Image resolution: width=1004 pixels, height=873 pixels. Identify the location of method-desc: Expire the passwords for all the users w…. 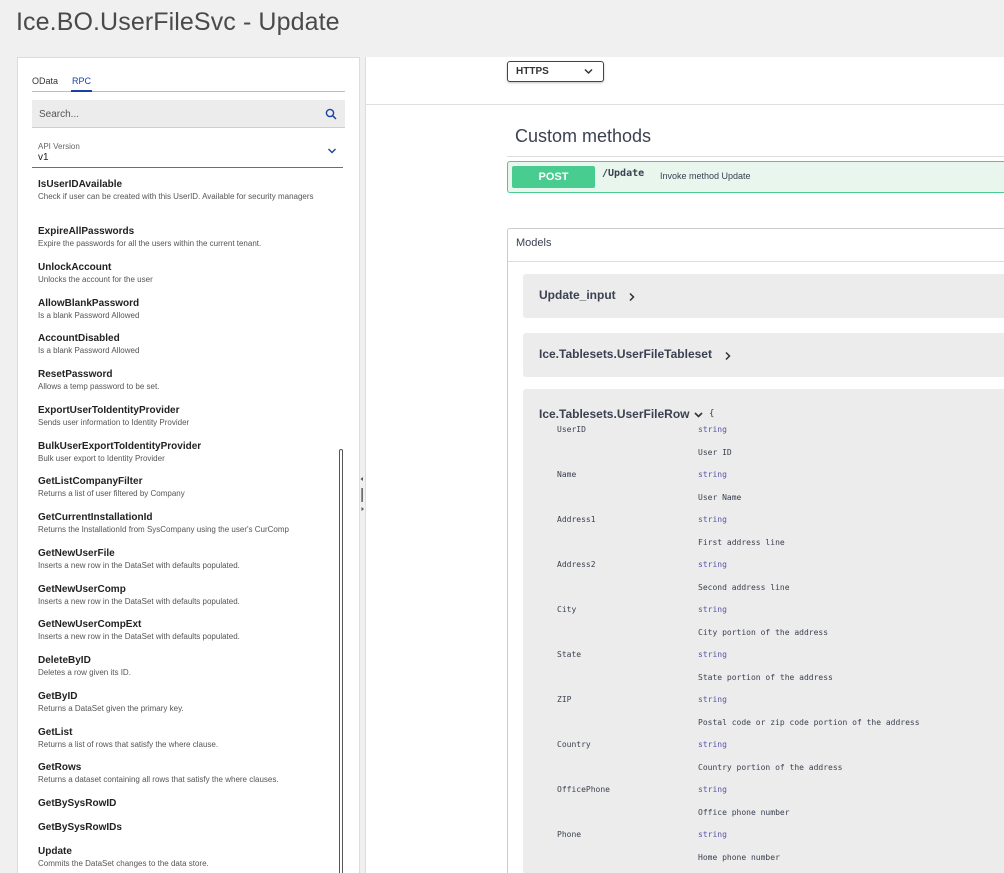
(150, 243).